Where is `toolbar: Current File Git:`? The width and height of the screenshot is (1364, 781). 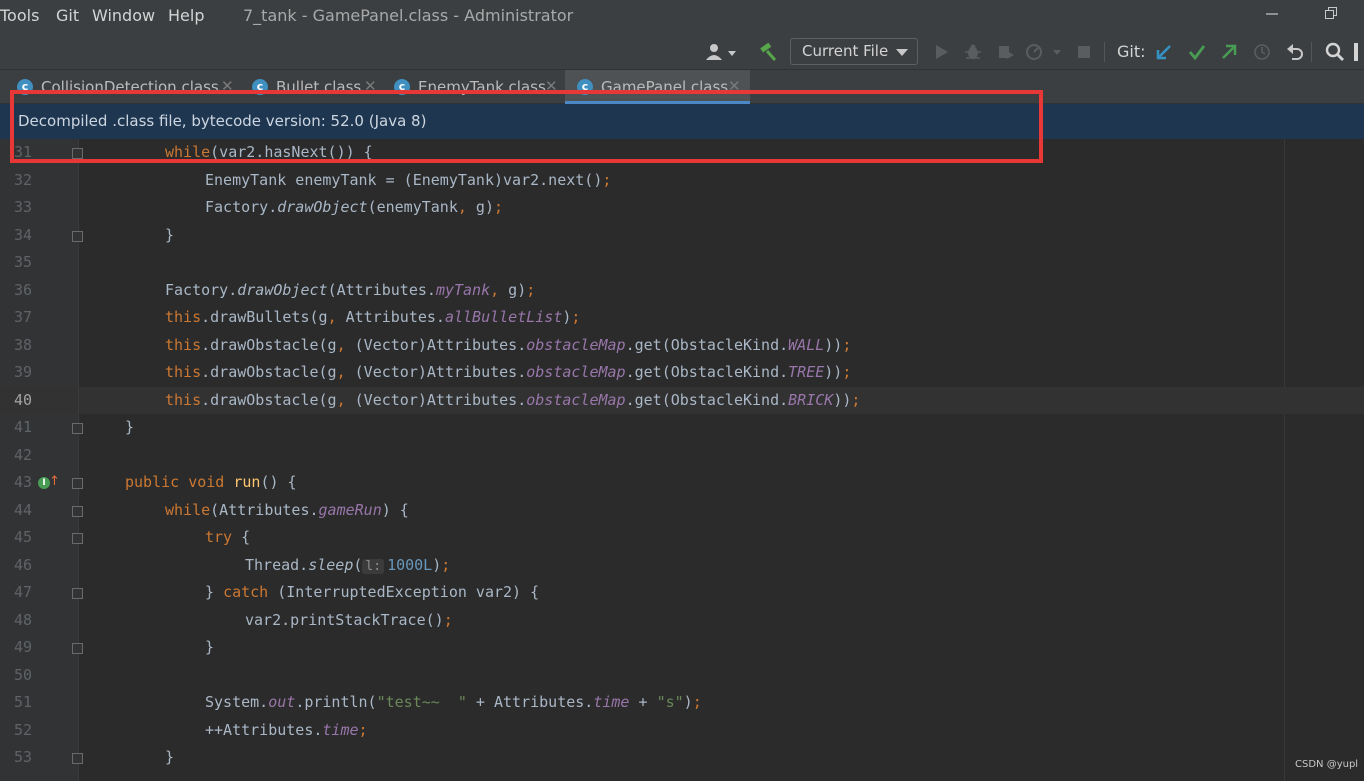
toolbar: Current File Git: is located at coordinates (682, 52).